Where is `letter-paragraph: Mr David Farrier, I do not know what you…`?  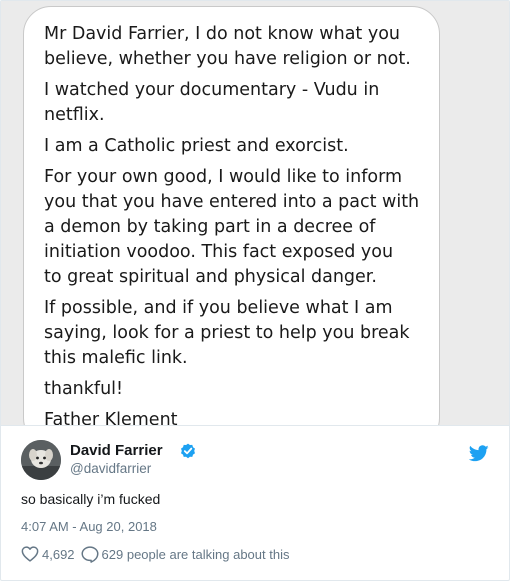
letter-paragraph: Mr David Farrier, I do not know what you… is located at coordinates (227, 46).